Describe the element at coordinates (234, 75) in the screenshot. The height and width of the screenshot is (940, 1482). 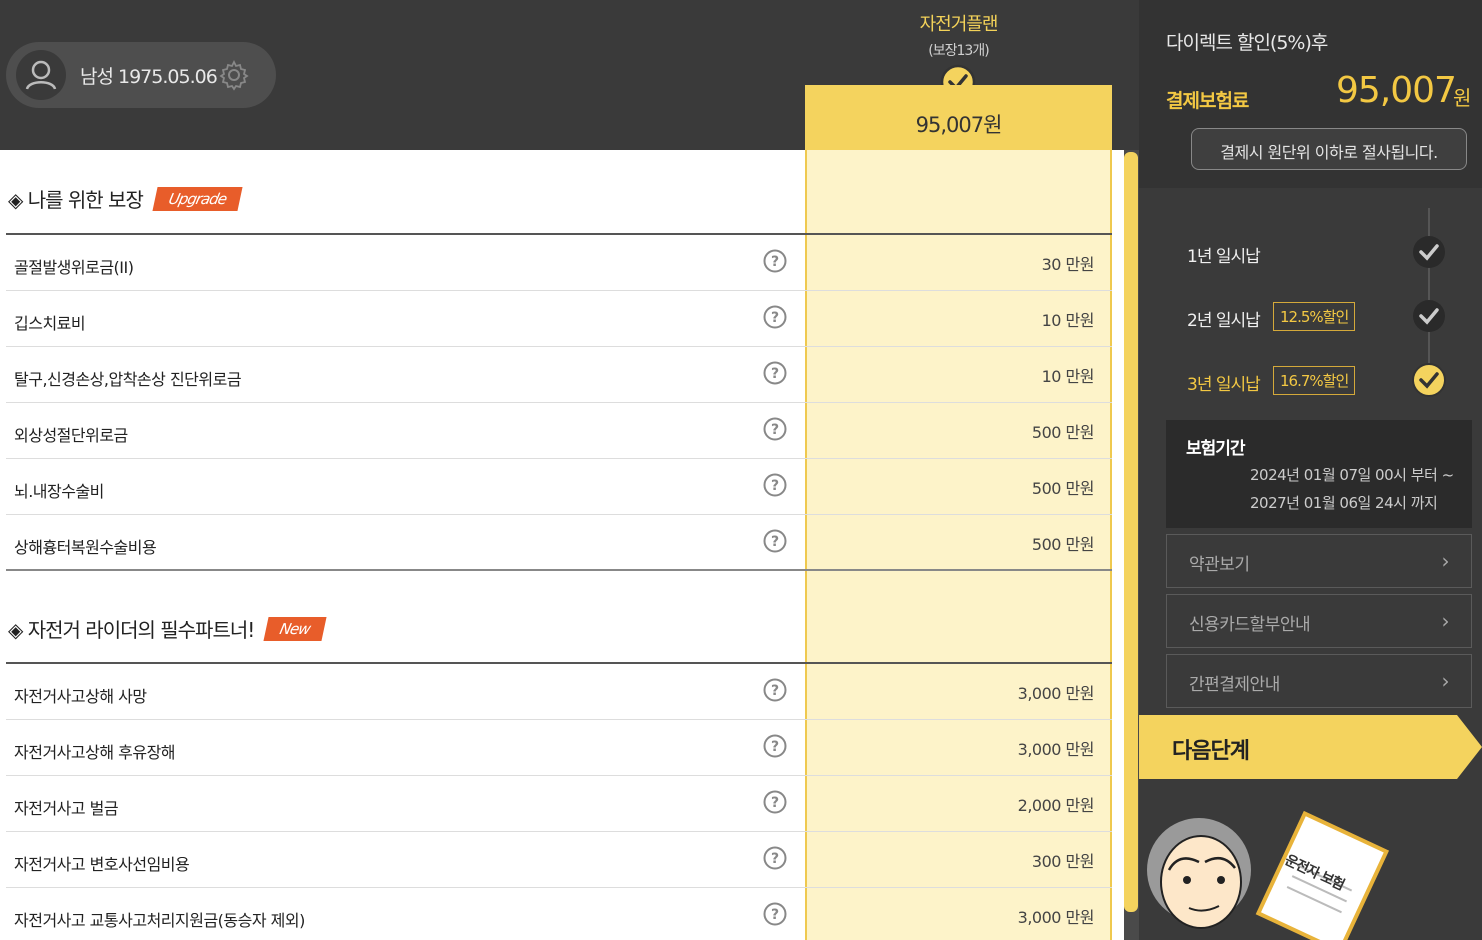
I see `gear-icon` at that location.